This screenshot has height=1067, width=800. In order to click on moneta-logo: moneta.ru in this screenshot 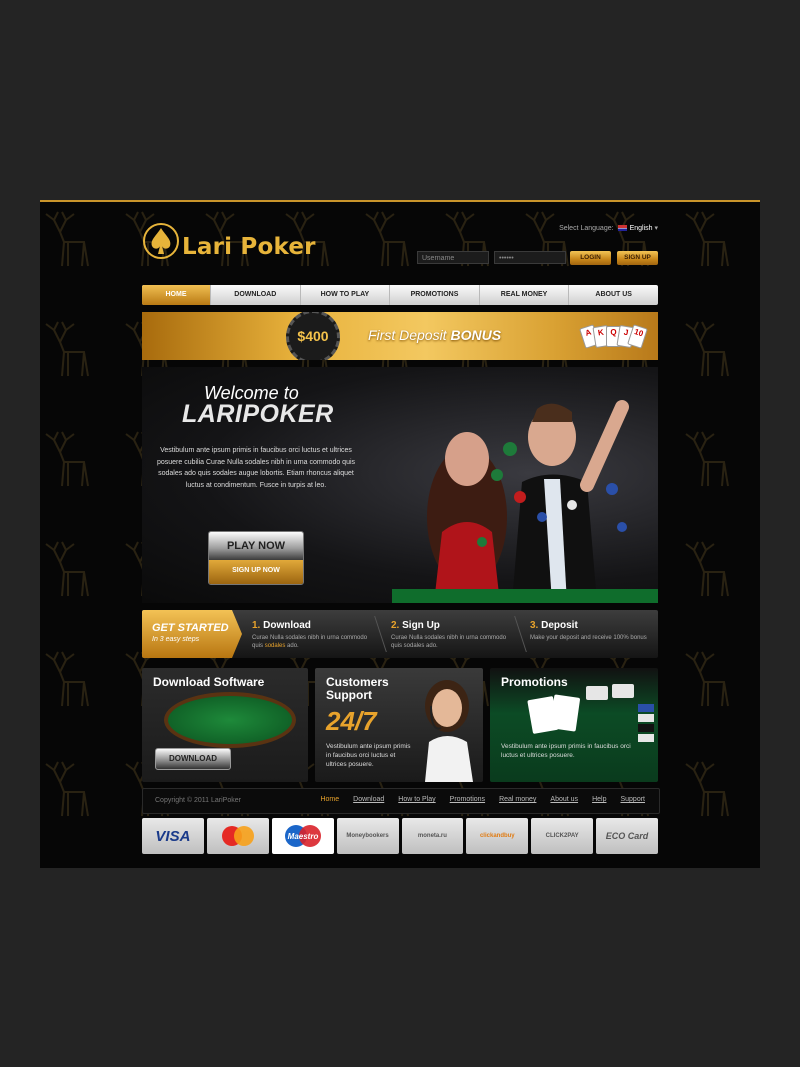, I will do `click(432, 836)`.